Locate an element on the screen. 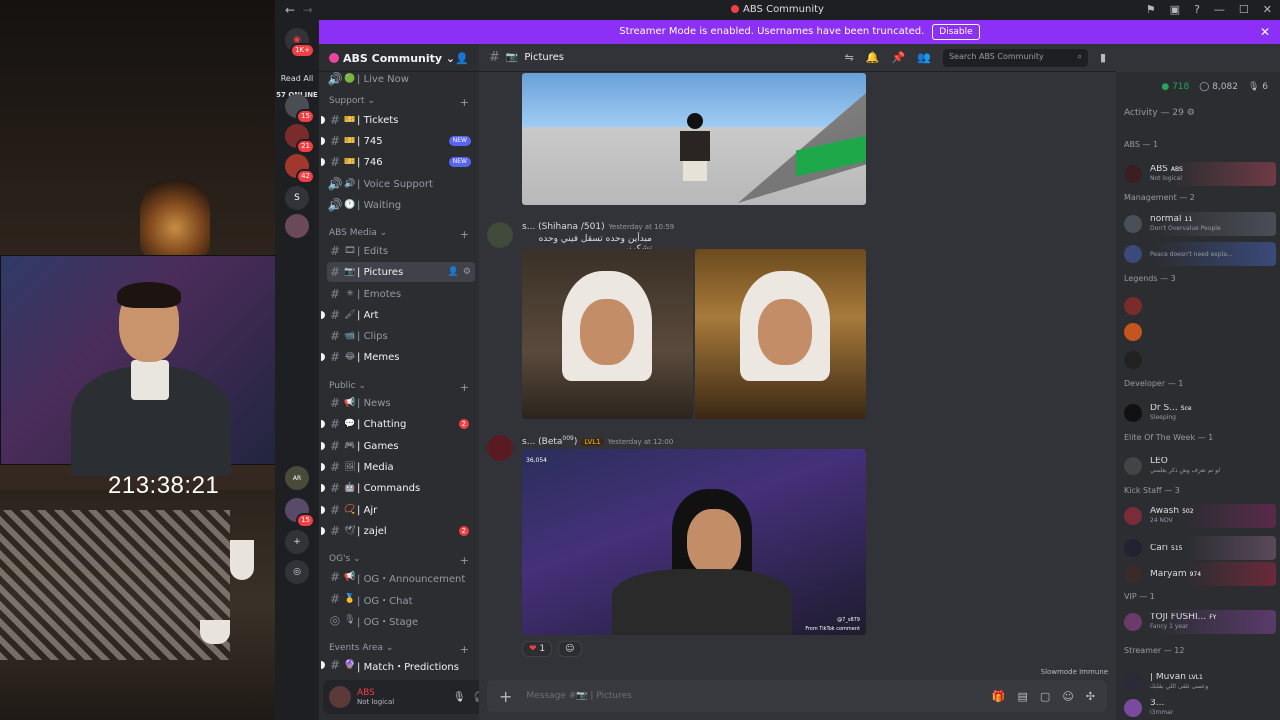  mute-mic-icon: 🎙 is located at coordinates (459, 697).